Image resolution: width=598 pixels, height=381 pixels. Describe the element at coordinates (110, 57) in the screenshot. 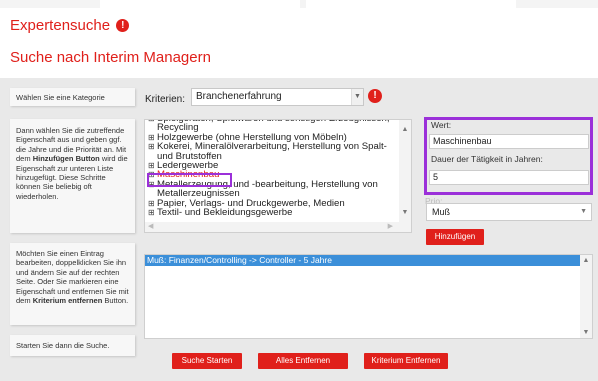

I see `page-subtitle: Suche nach Interim Managern` at that location.